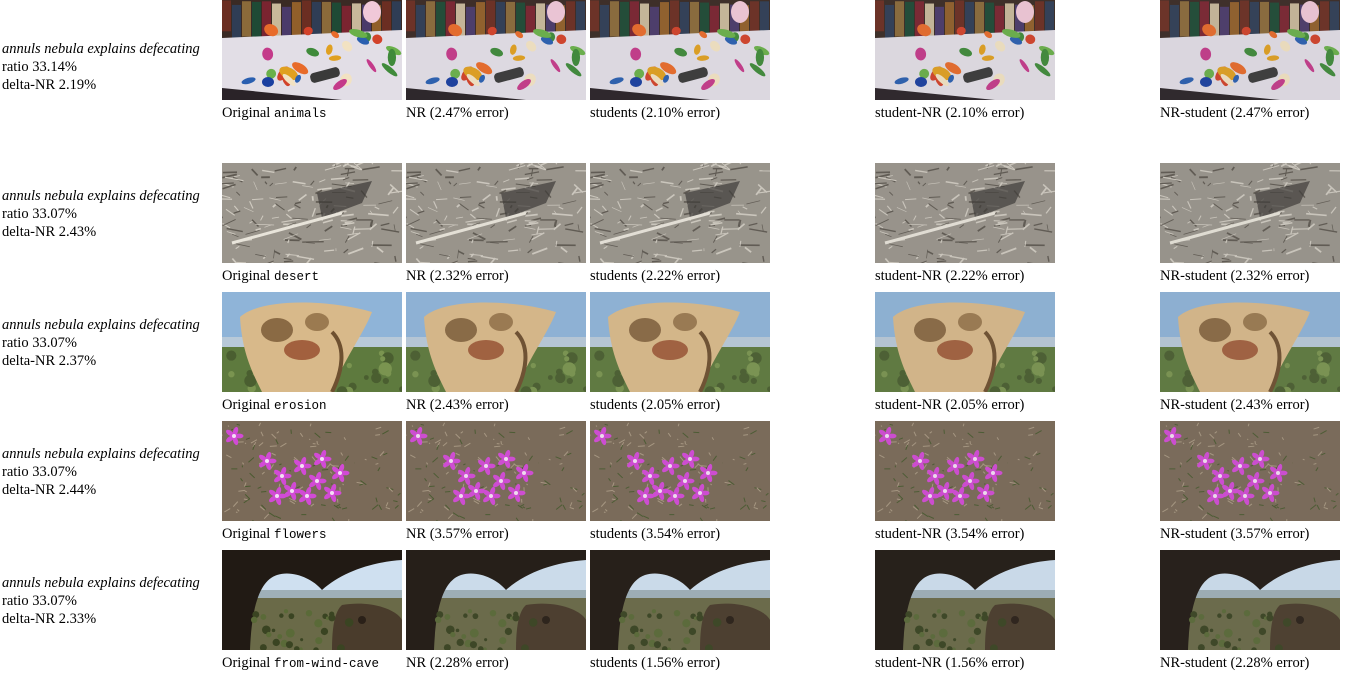 The width and height of the screenshot is (1365, 679). I want to click on image-caption: students (2.10% error), so click(680, 113).